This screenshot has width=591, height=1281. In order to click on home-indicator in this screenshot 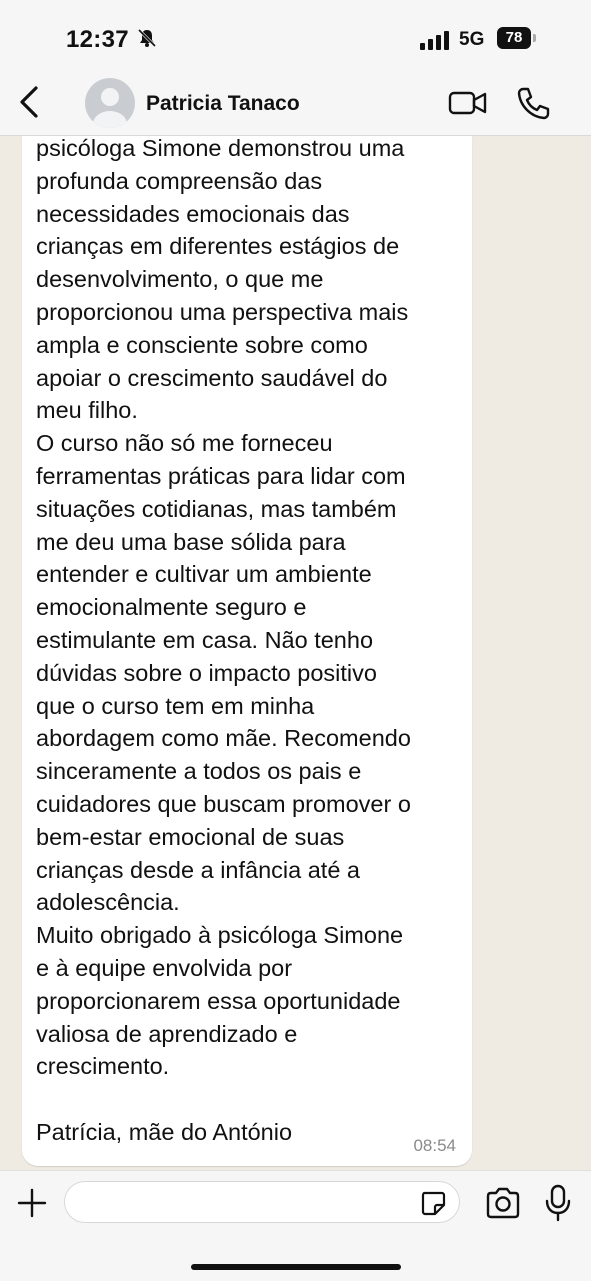, I will do `click(296, 1267)`.